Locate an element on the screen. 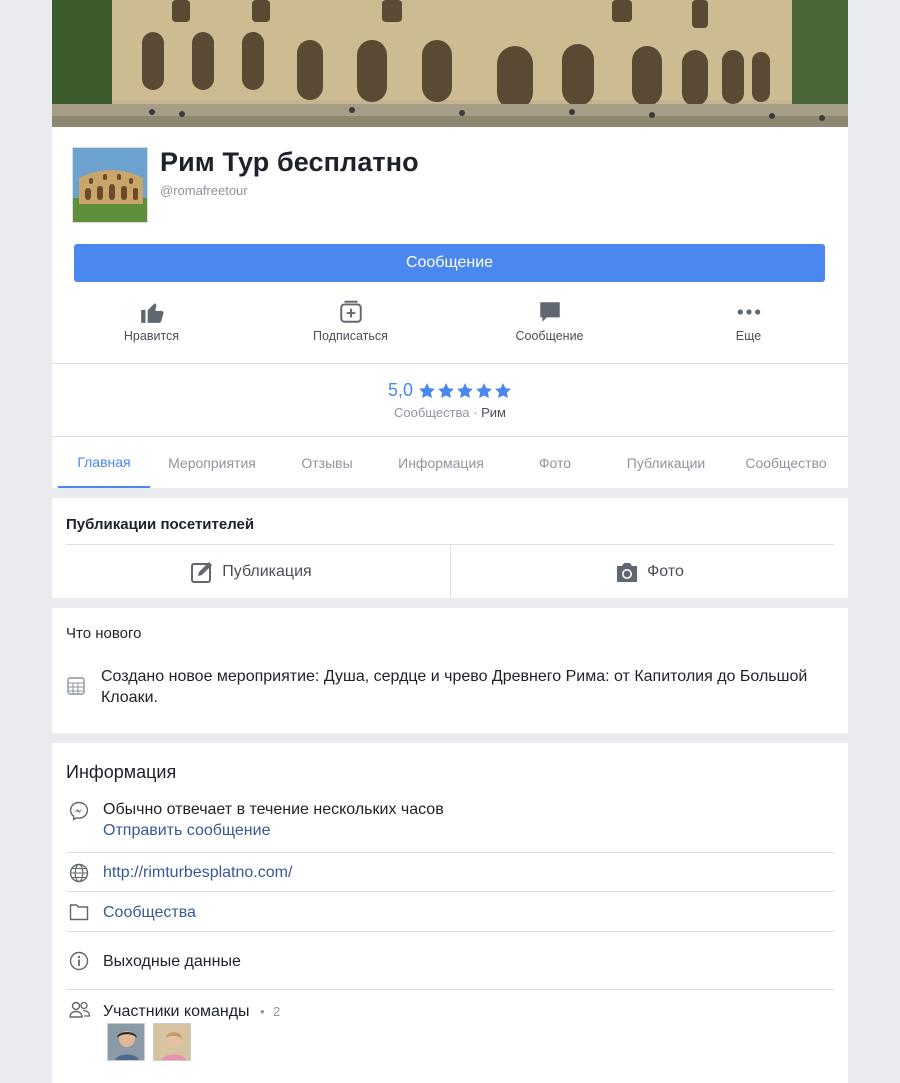 This screenshot has width=900, height=1083. page-title: Рим Тур бесплатно is located at coordinates (289, 162).